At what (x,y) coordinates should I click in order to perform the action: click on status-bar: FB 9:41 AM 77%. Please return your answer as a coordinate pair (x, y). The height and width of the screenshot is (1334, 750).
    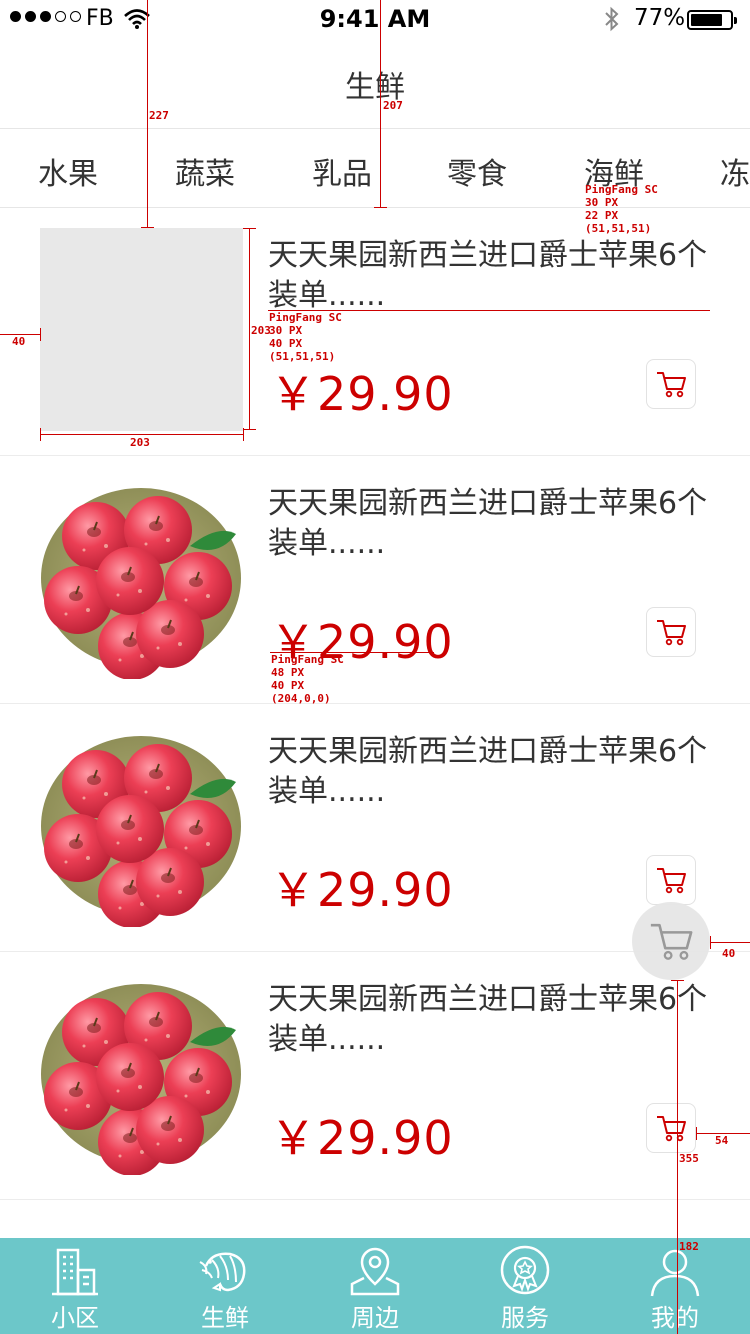
    Looking at the image, I should click on (375, 20).